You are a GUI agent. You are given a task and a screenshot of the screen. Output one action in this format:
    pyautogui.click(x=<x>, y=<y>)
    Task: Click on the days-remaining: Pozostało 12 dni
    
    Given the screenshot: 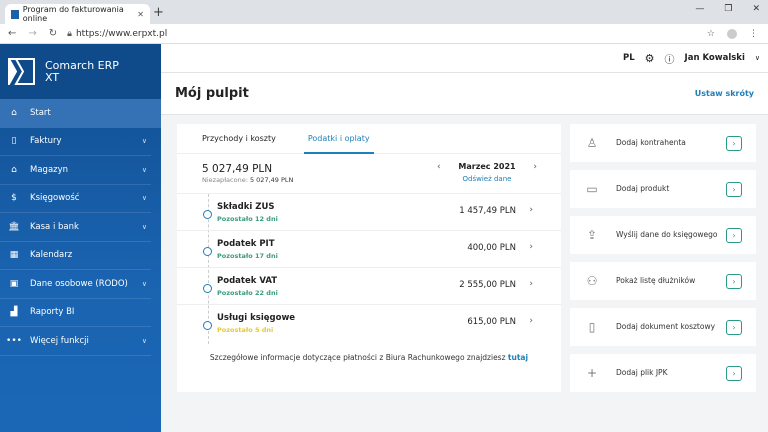 What is the action you would take?
    pyautogui.click(x=247, y=219)
    